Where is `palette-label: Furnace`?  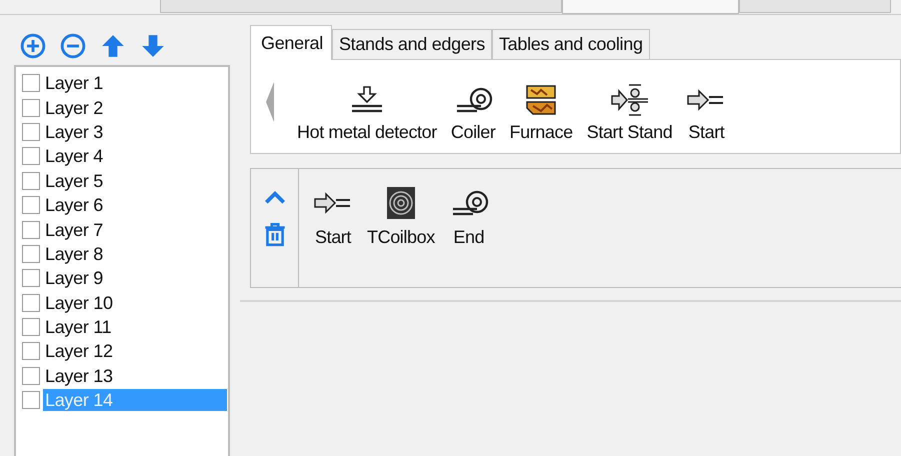 palette-label: Furnace is located at coordinates (541, 132).